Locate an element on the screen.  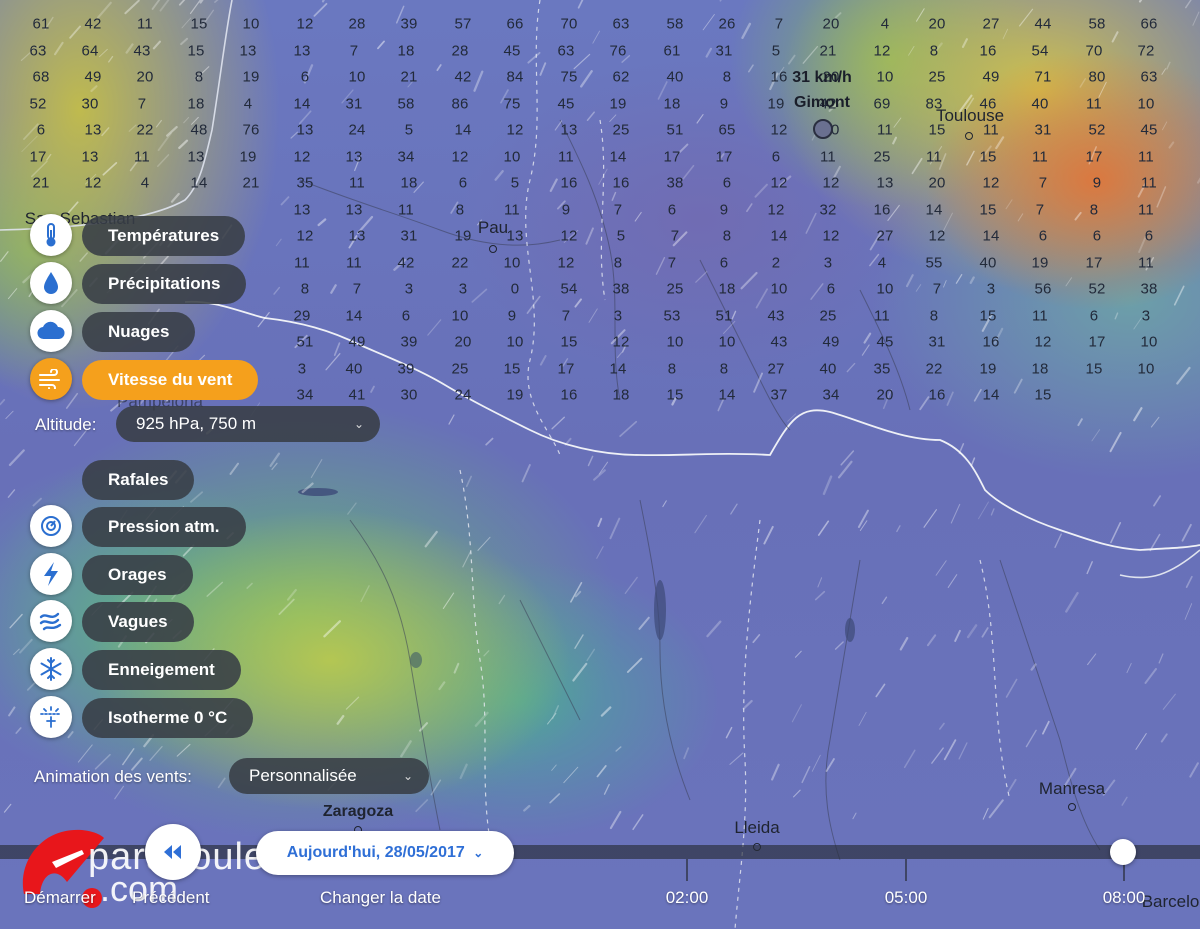
layer-label: Vitesse du vent is located at coordinates (170, 380).